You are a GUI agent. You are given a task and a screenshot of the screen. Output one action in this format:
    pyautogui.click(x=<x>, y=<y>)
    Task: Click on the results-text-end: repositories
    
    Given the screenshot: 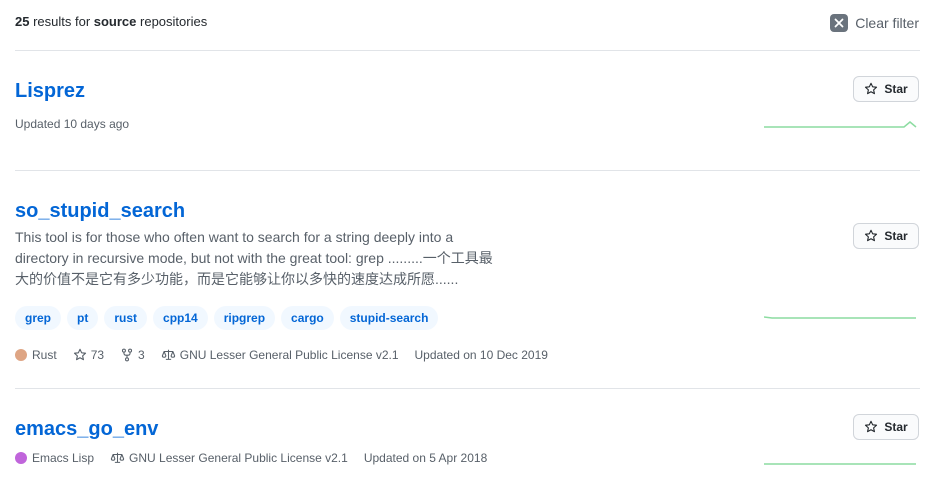 What is the action you would take?
    pyautogui.click(x=172, y=21)
    